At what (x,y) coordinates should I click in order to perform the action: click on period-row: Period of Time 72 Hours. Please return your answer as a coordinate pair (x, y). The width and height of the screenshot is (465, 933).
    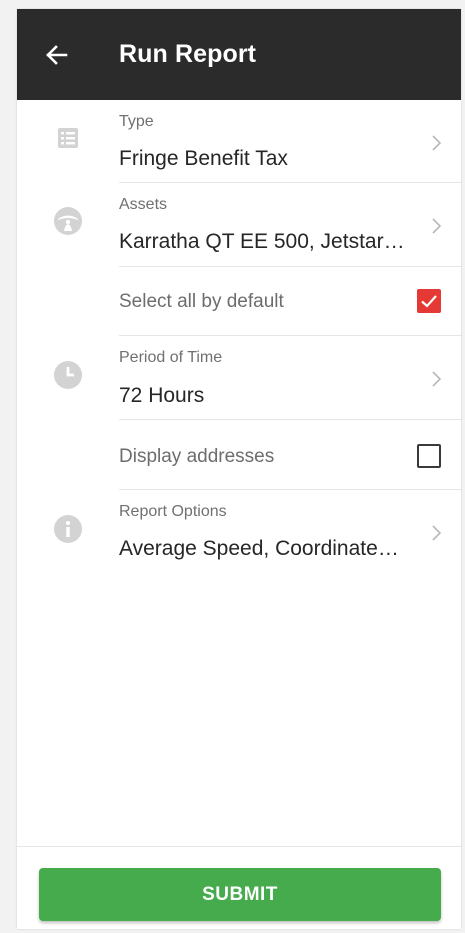
    Looking at the image, I should click on (239, 378).